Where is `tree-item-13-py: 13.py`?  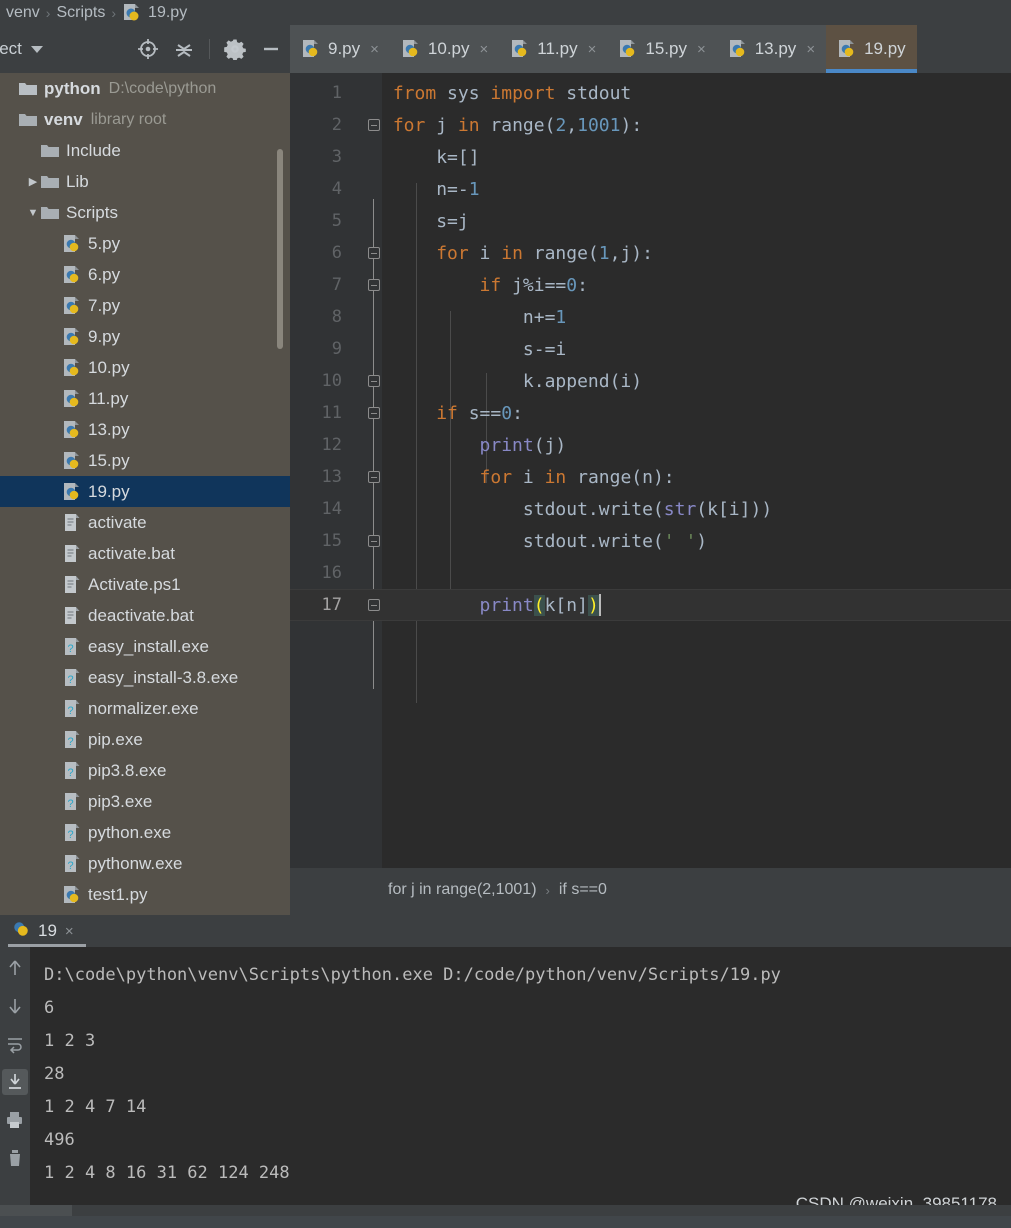
tree-item-13-py: 13.py is located at coordinates (145, 429).